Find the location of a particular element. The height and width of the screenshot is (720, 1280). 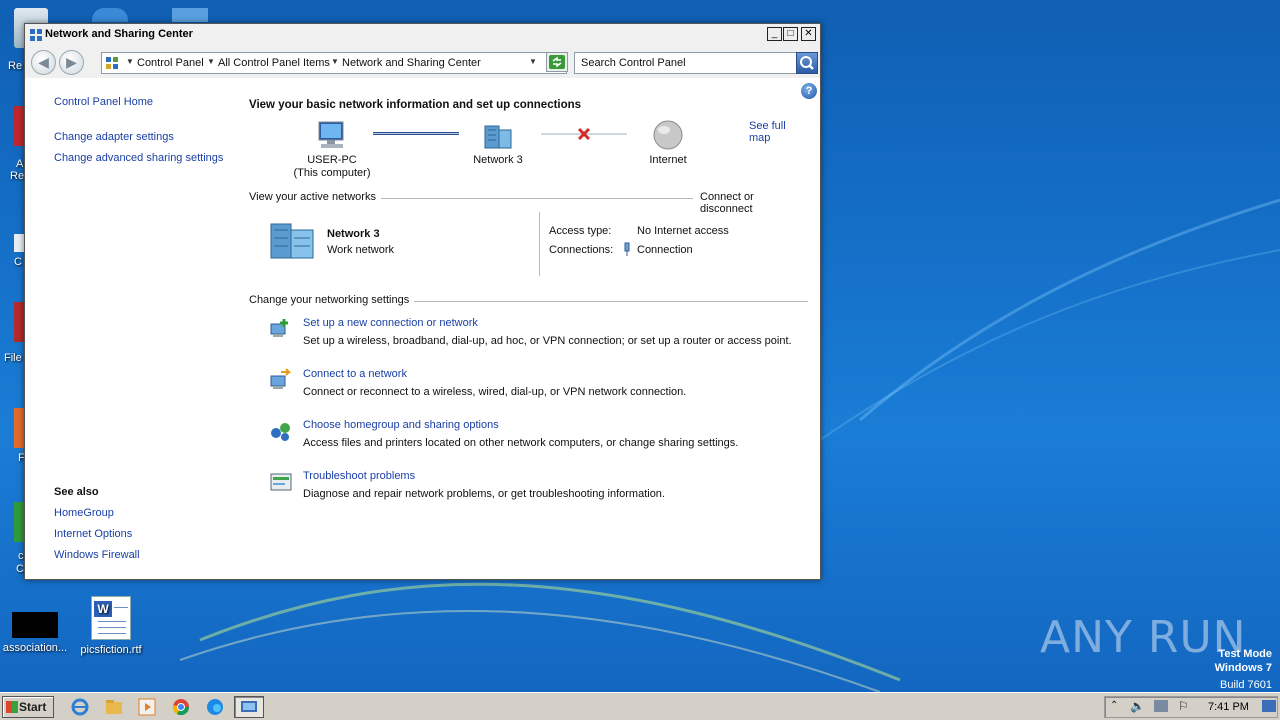

change-advanced-sharing-link: Change advanced sharing settings is located at coordinates (138, 158).